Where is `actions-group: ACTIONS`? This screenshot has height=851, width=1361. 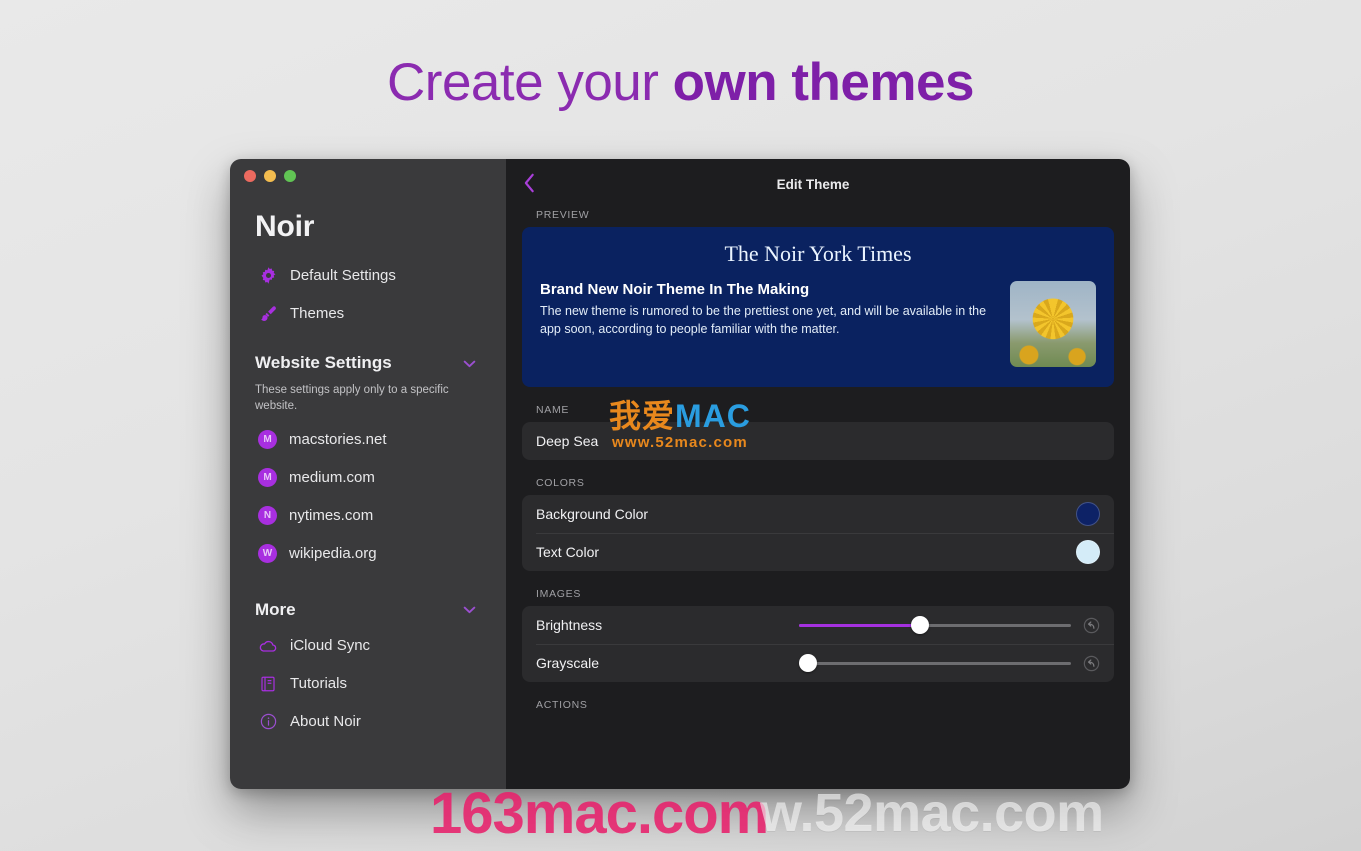
actions-group: ACTIONS is located at coordinates (818, 708).